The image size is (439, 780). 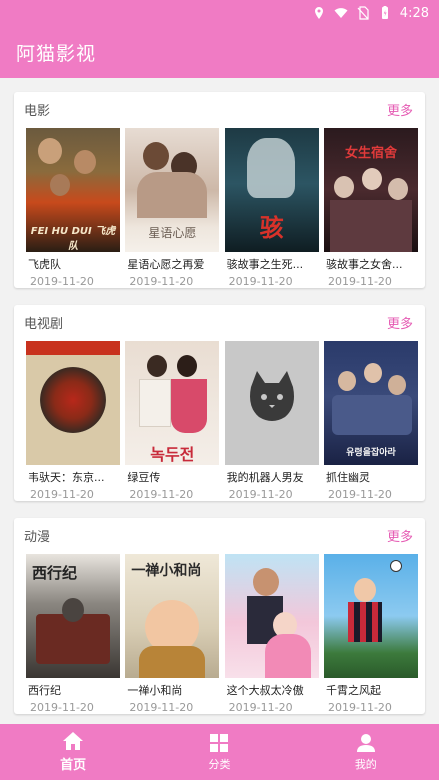 I want to click on bottom-tab-bar: 首页 分类 我的, so click(x=219, y=752).